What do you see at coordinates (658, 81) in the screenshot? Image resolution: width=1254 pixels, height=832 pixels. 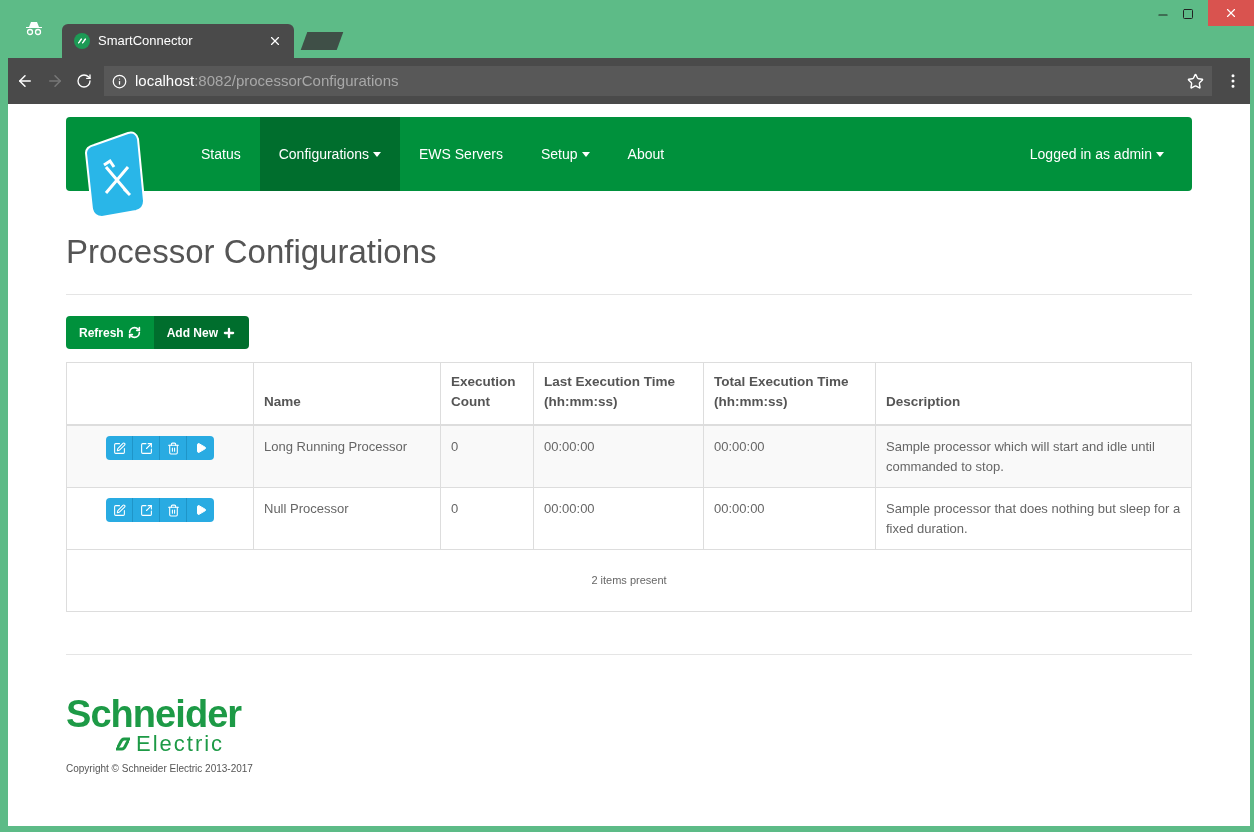 I see `address-bar: localhost:8082/processorConfigurations` at bounding box center [658, 81].